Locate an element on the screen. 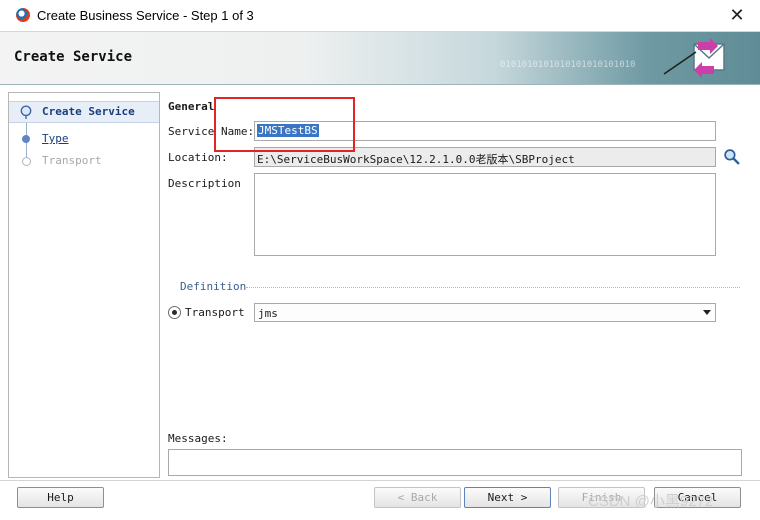  chevron-down-icon is located at coordinates (707, 312).